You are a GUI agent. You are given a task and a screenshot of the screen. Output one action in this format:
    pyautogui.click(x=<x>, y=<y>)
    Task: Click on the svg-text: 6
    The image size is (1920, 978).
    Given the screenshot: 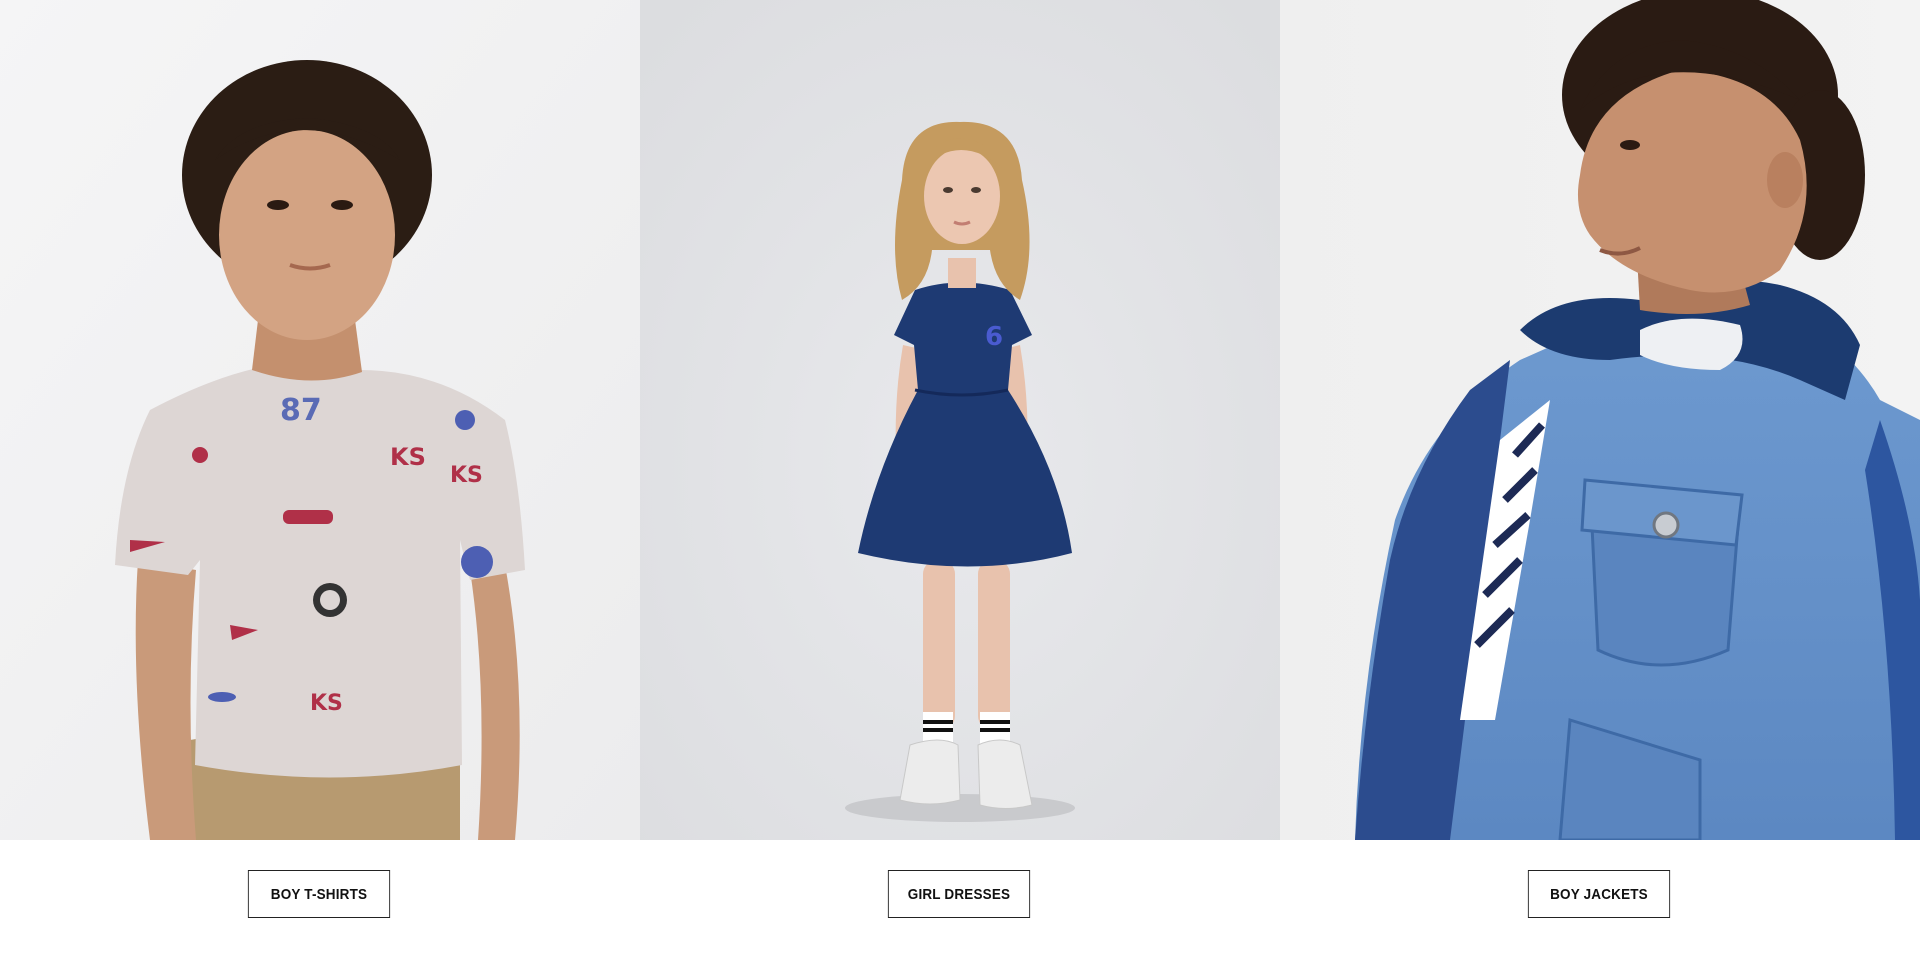 What is the action you would take?
    pyautogui.click(x=994, y=337)
    